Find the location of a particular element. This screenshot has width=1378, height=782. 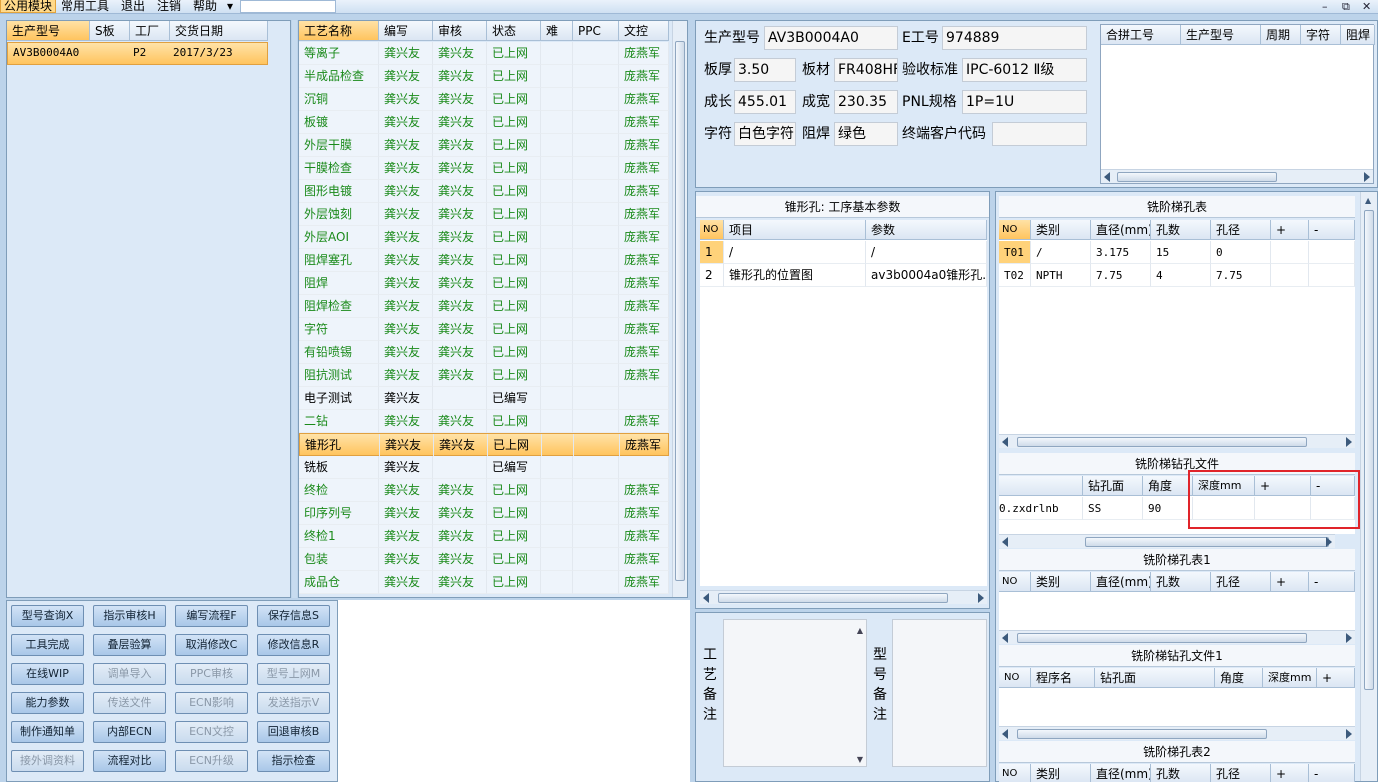

col-header-merge-no: 合拼工号 is located at coordinates (1141, 35).